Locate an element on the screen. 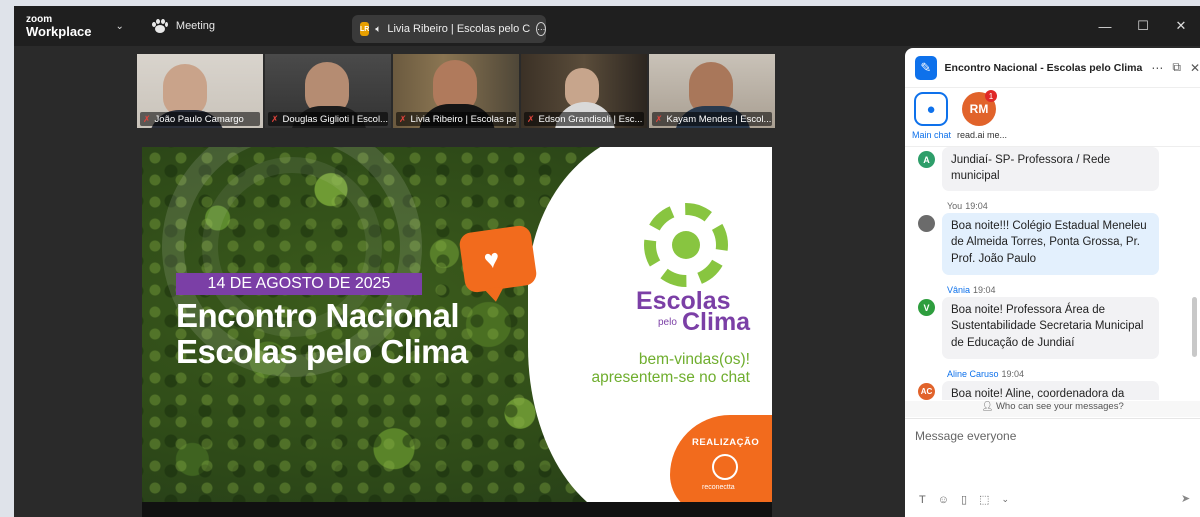 The height and width of the screenshot is (517, 1200). speaker-volume-icon: 🔈︎ is located at coordinates (378, 29).